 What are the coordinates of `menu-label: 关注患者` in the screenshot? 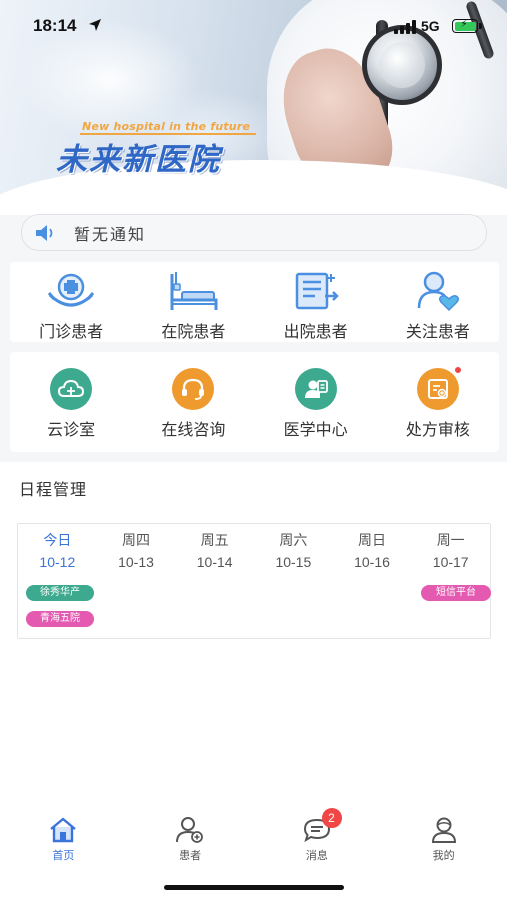 It's located at (437, 331).